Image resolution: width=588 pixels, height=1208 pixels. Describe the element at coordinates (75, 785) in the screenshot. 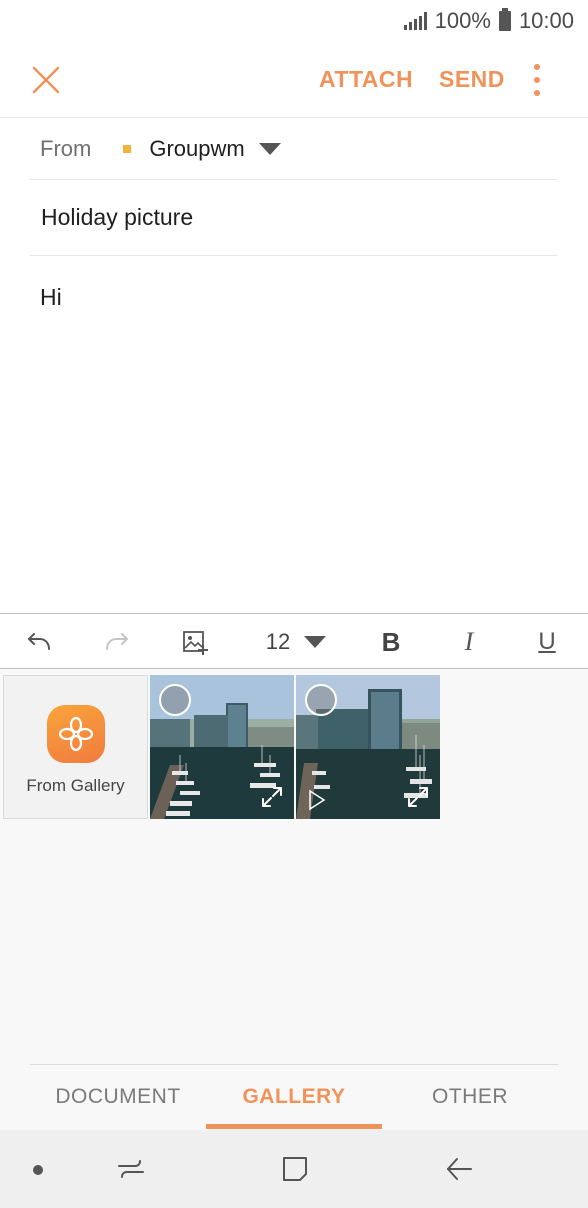

I see `from-gallery-label: From Gallery` at that location.